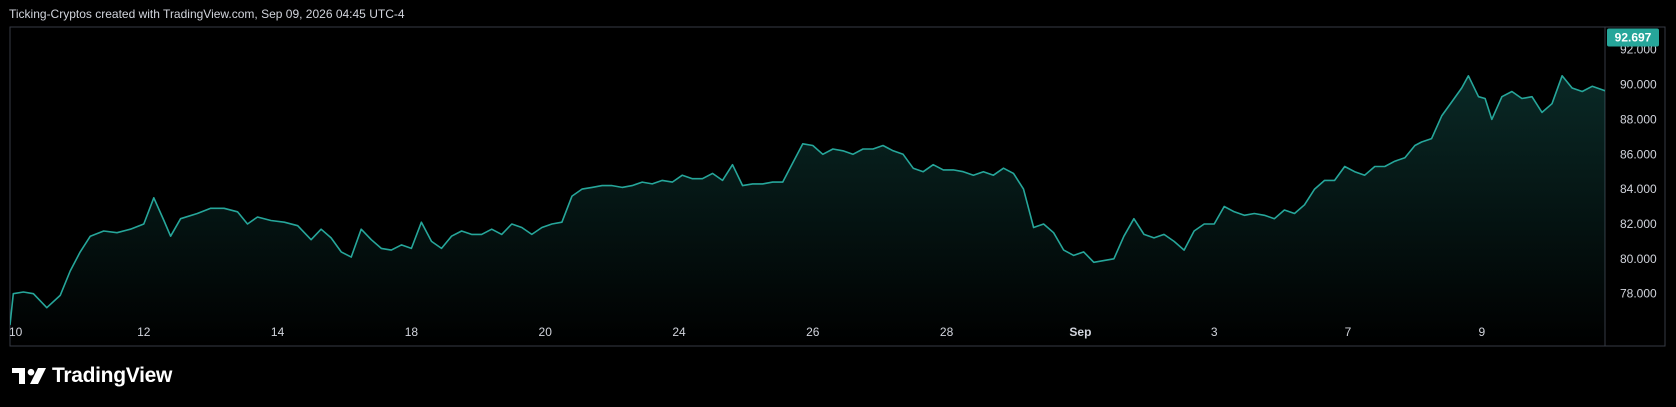 The image size is (1676, 407). What do you see at coordinates (412, 332) in the screenshot?
I see `x-tick-label: 18` at bounding box center [412, 332].